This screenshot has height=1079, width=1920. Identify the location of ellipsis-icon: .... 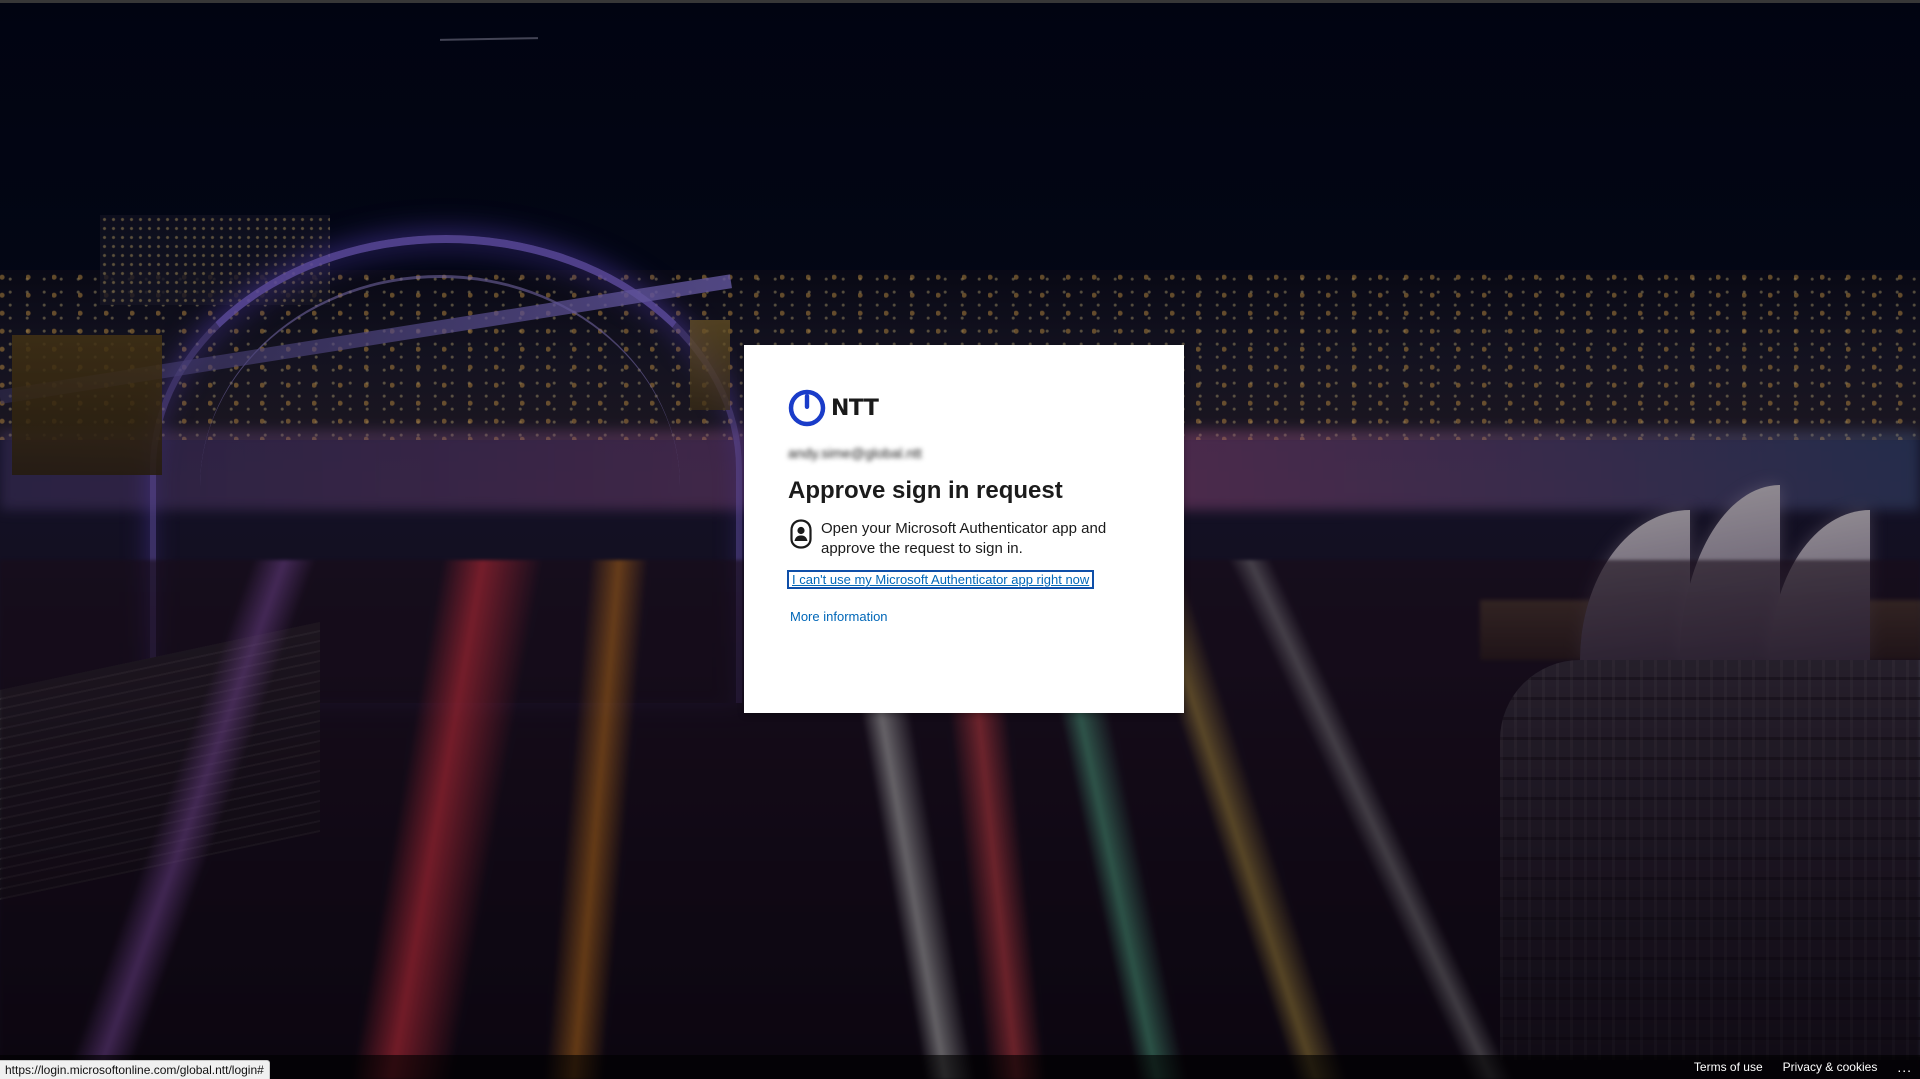
(1904, 1067).